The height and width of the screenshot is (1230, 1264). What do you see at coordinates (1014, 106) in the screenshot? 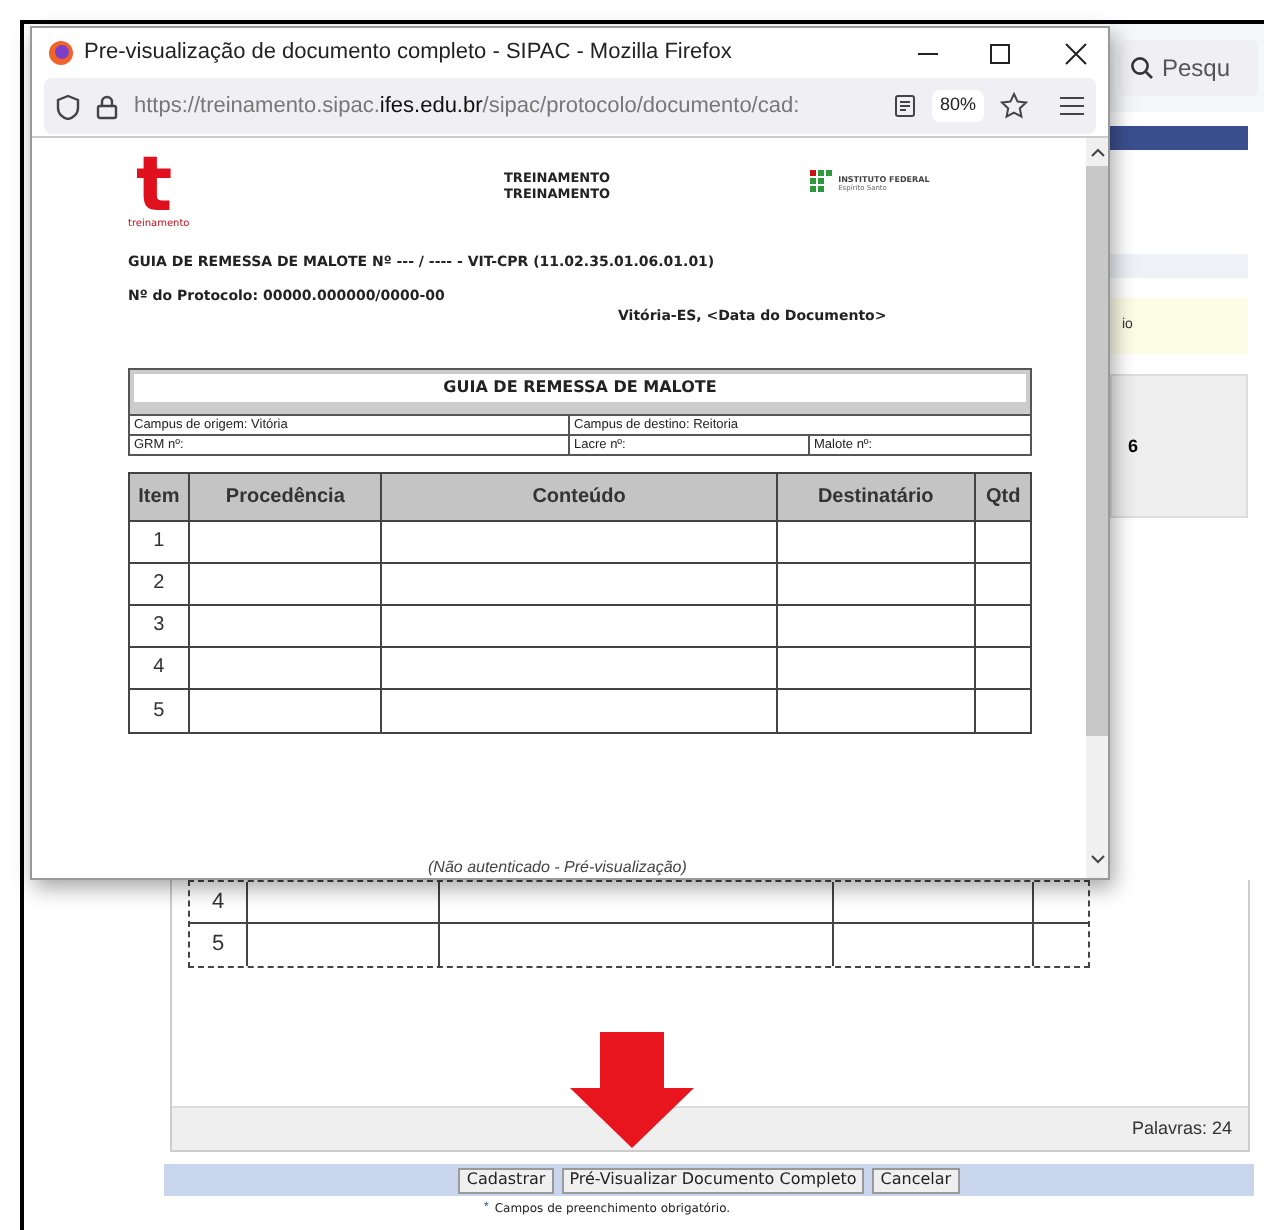
I see `star-icon` at bounding box center [1014, 106].